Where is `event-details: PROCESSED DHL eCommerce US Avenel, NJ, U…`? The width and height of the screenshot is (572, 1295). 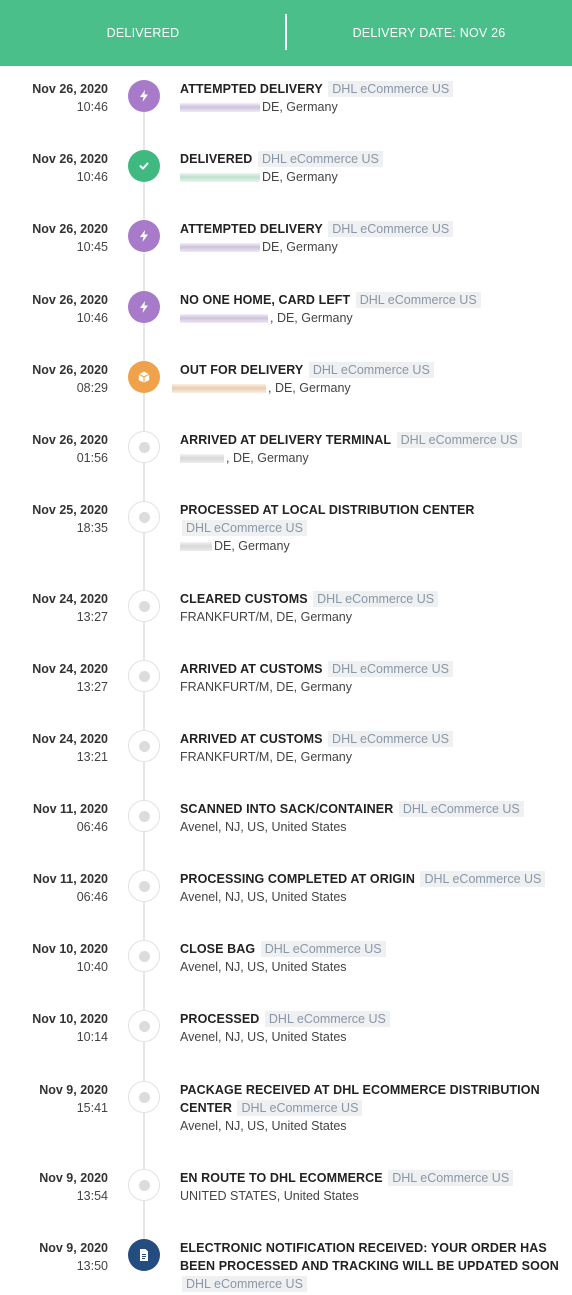 event-details: PROCESSED DHL eCommerce US Avenel, NJ, U… is located at coordinates (372, 1028).